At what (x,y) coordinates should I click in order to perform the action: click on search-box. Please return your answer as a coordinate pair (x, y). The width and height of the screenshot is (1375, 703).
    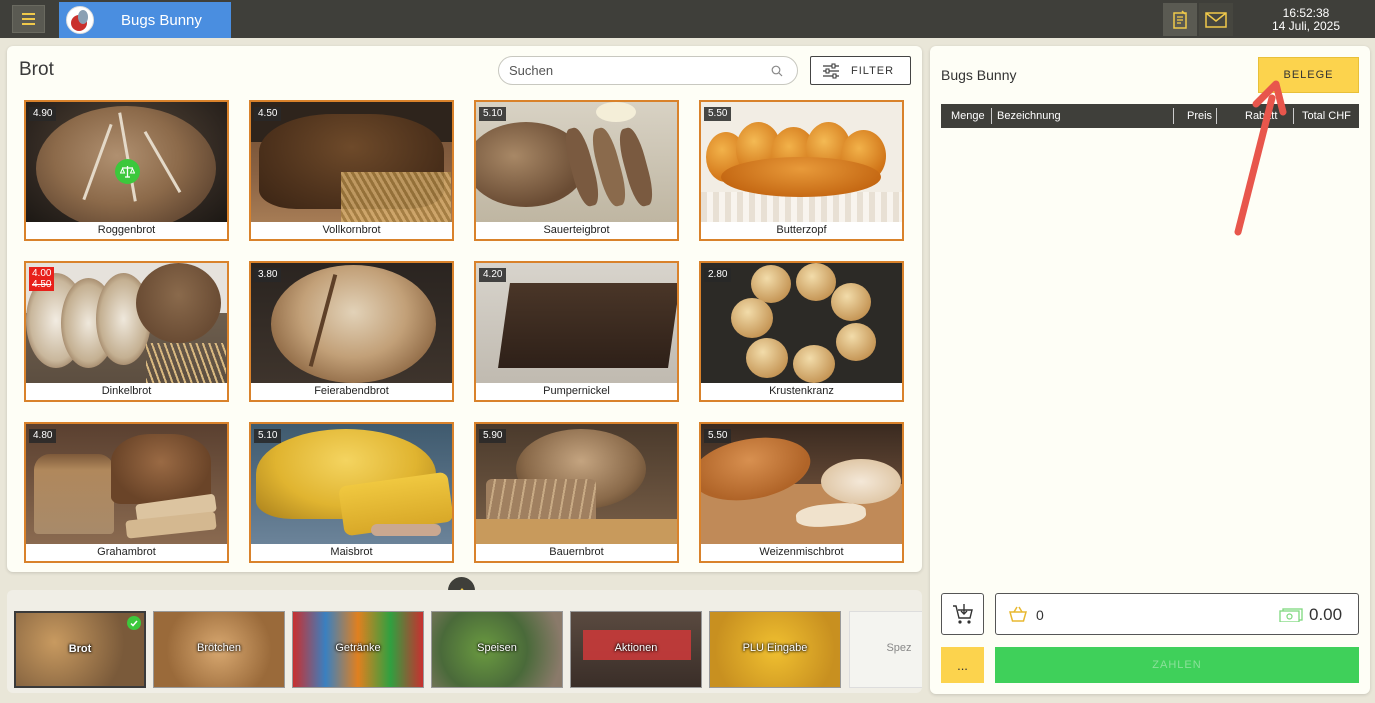
    Looking at the image, I should click on (648, 70).